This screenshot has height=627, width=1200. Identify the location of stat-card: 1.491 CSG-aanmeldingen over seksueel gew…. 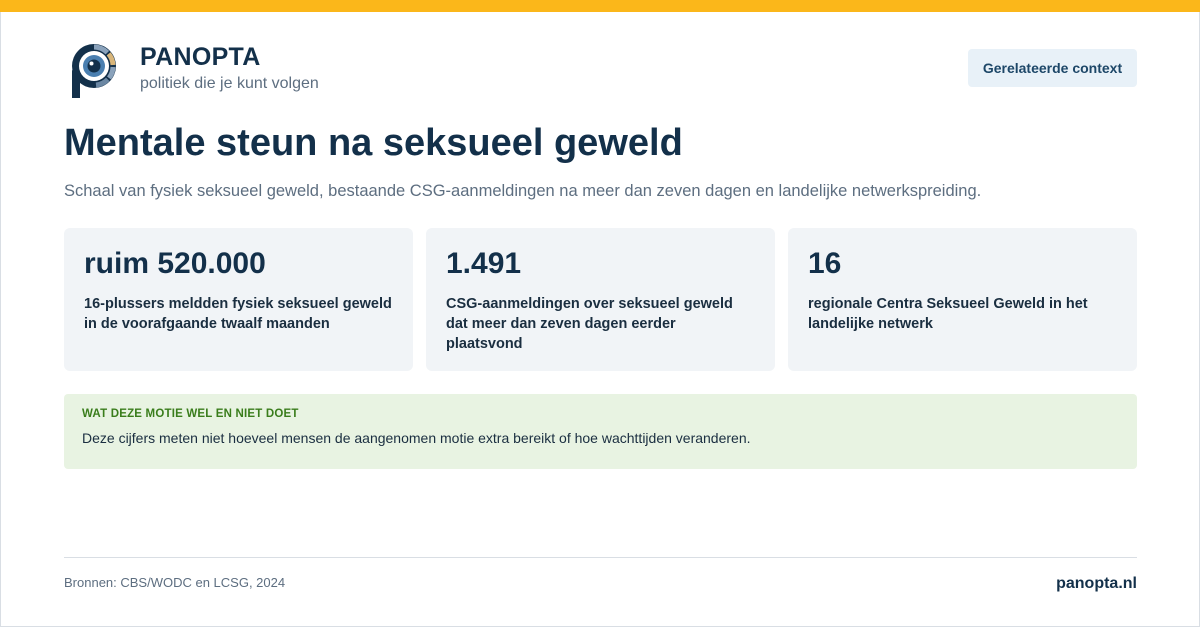
(600, 299).